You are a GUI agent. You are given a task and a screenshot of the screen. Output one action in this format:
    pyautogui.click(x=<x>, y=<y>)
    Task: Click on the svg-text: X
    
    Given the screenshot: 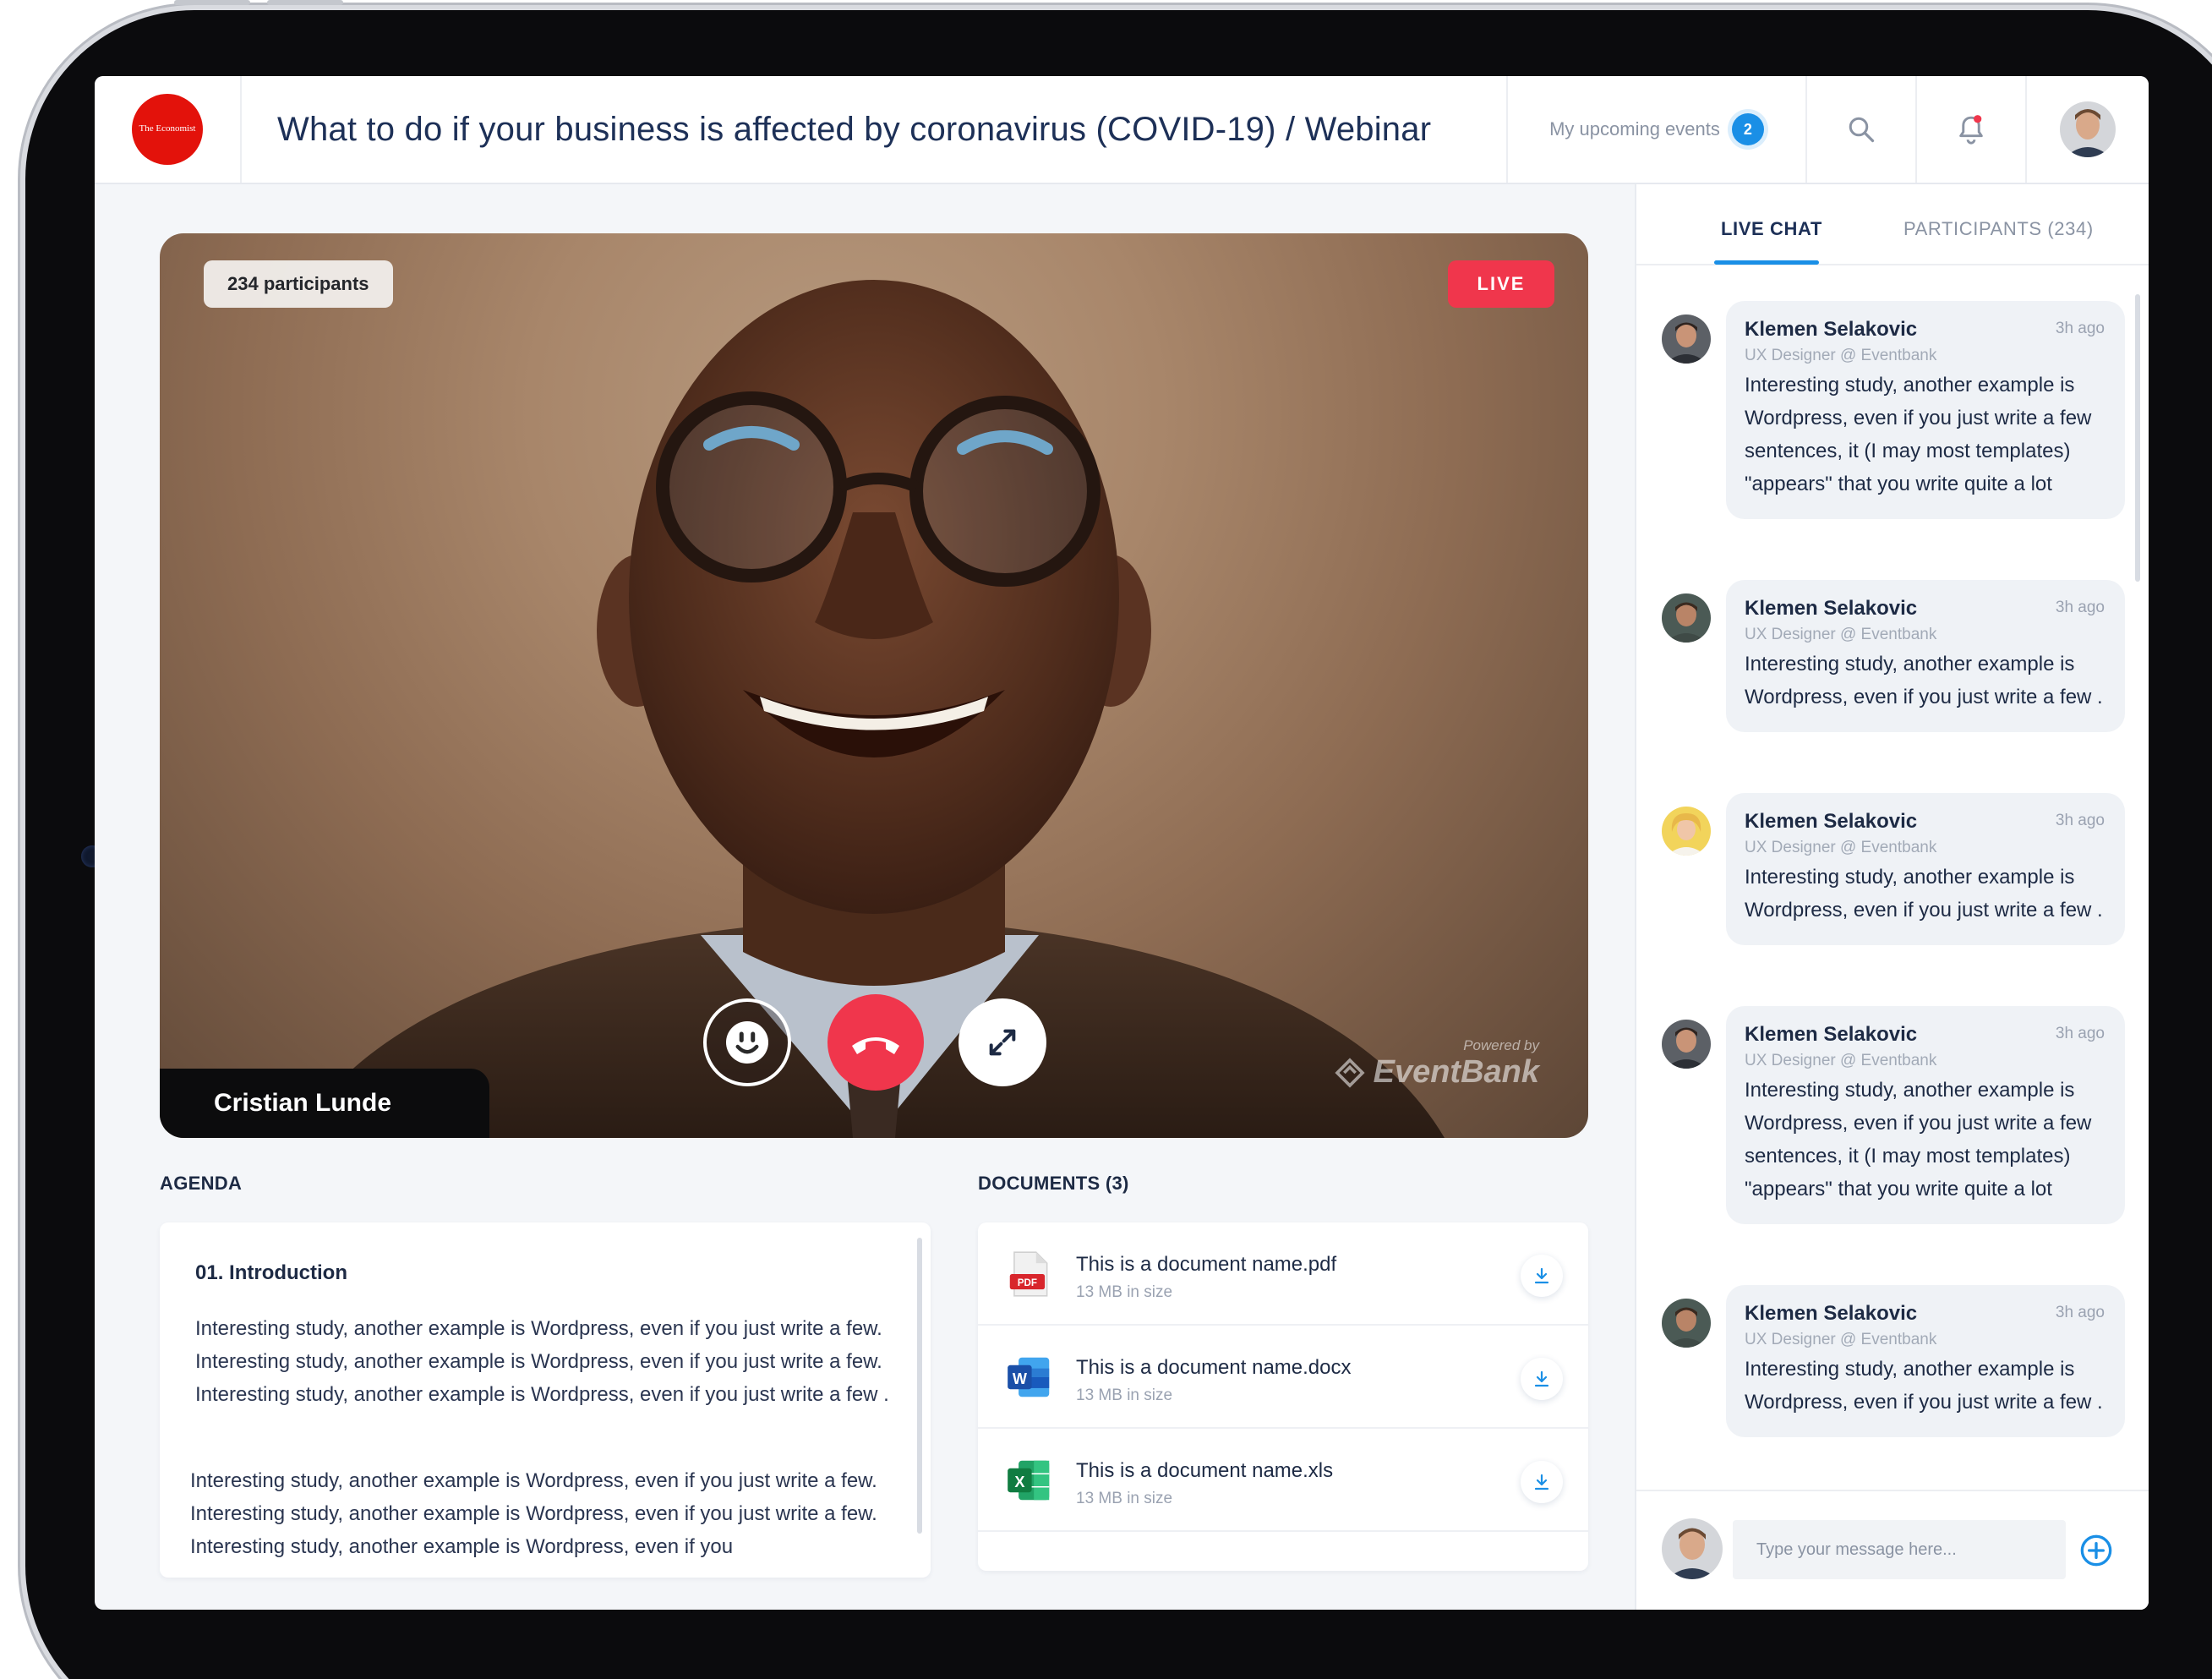 What is the action you would take?
    pyautogui.click(x=1019, y=1482)
    